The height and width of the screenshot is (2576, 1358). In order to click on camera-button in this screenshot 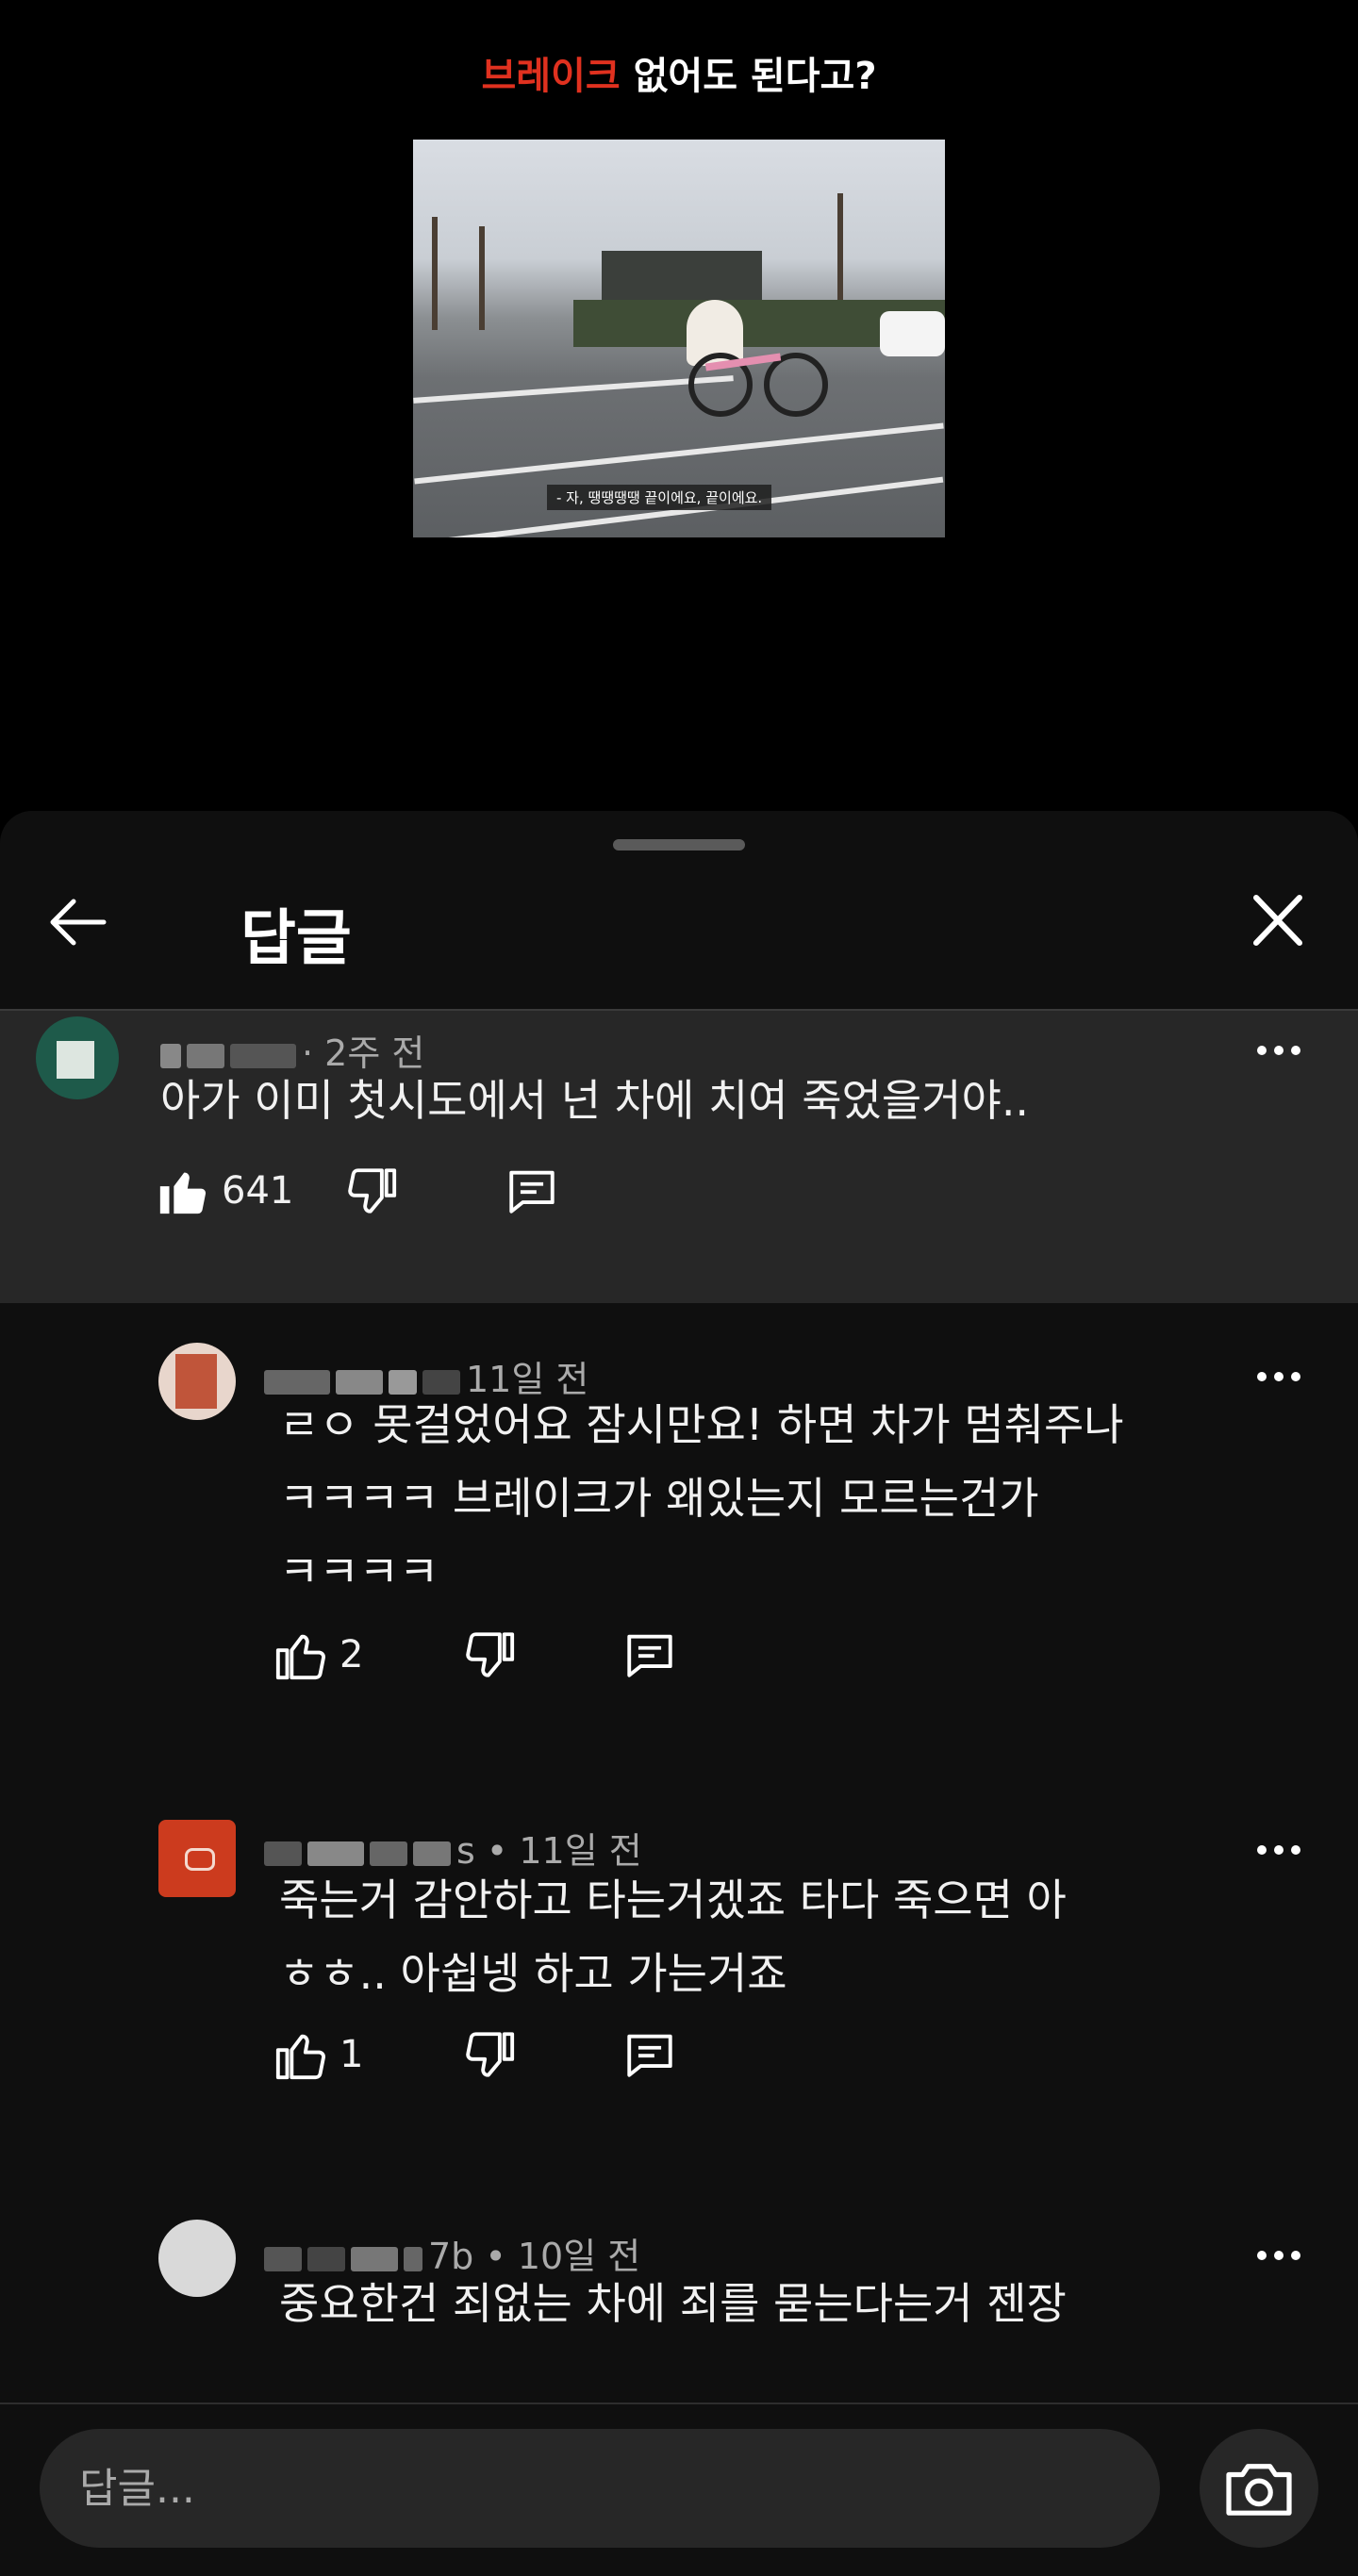, I will do `click(1259, 2488)`.